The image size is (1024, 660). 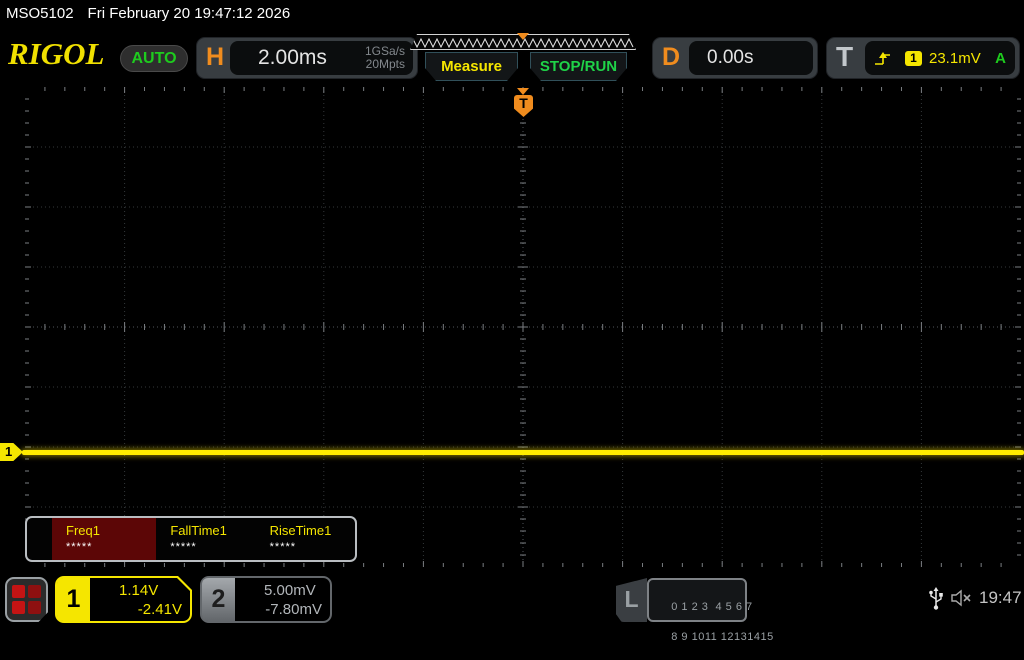 I want to click on trigger-position-triangle-icon, so click(x=523, y=91).